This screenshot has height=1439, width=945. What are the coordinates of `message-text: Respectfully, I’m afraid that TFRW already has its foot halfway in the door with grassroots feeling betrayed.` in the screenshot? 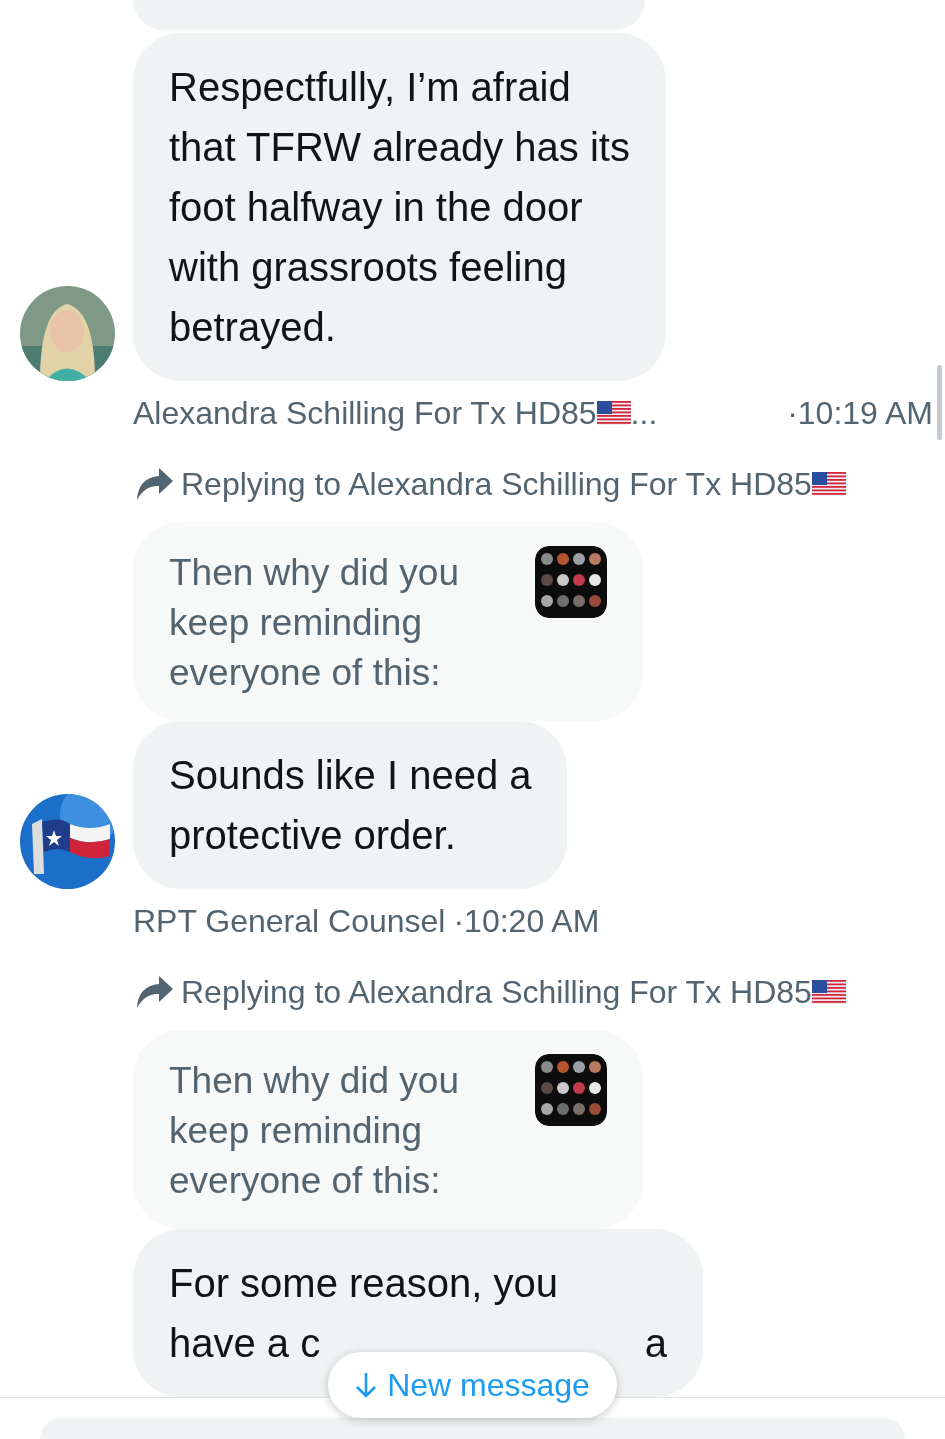 It's located at (399, 207).